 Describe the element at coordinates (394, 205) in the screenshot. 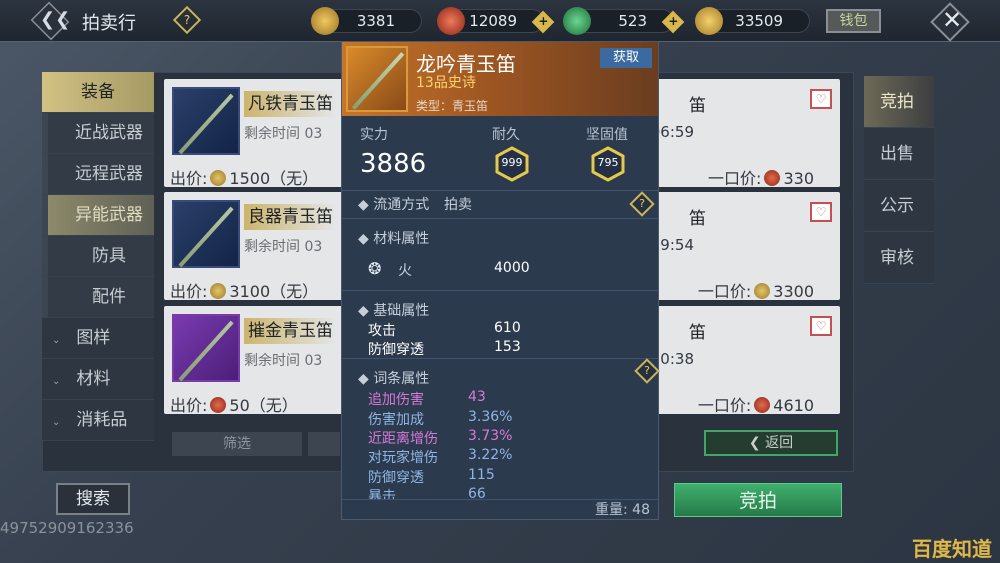

I see `circulation-label: ◆ 流通方式` at that location.